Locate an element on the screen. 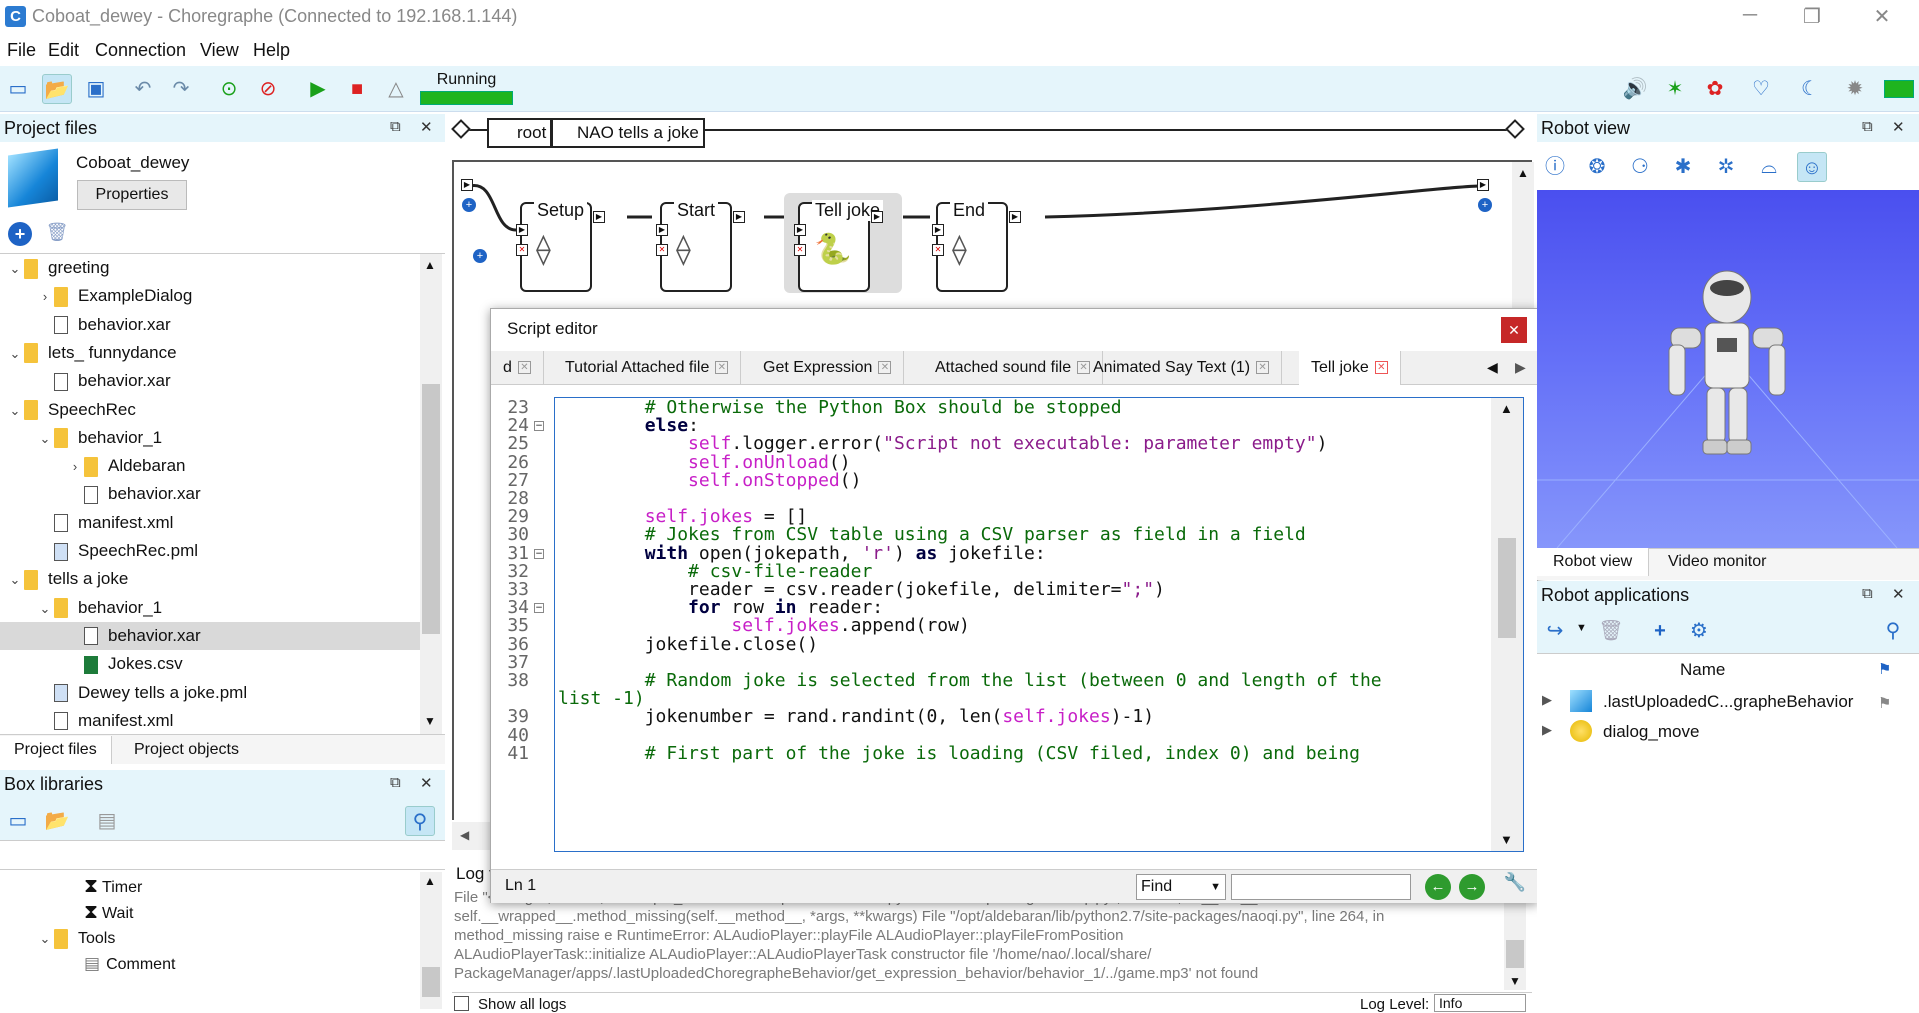 This screenshot has height=1013, width=1919. install-app-icon: ↪ is located at coordinates (1555, 631).